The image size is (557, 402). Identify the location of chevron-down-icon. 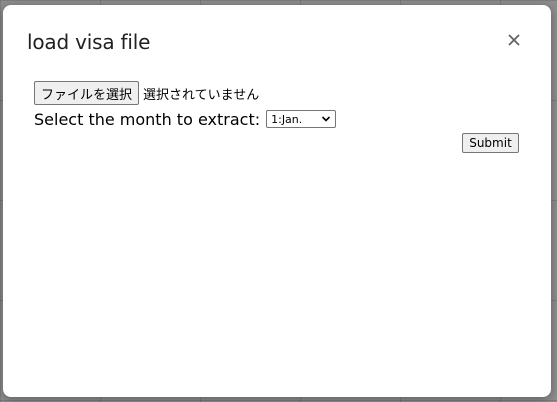
(326, 119).